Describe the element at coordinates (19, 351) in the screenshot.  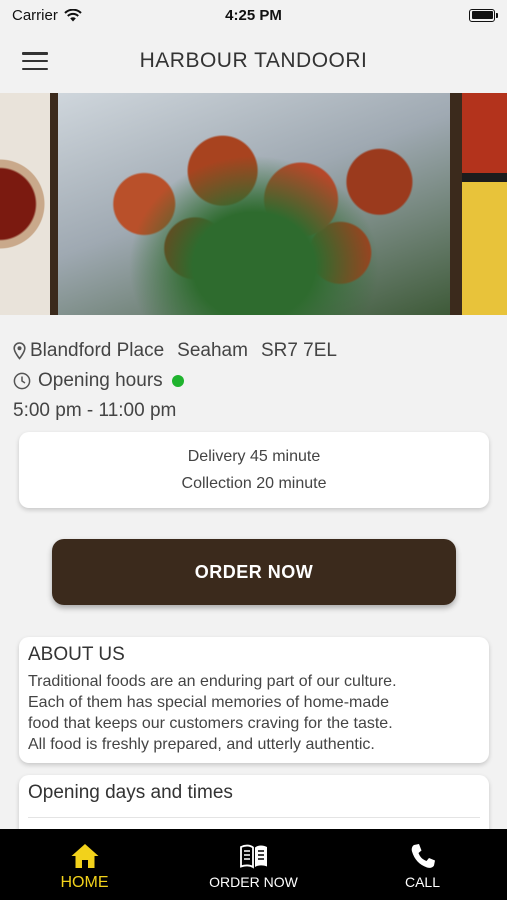
I see `location-pin-icon` at that location.